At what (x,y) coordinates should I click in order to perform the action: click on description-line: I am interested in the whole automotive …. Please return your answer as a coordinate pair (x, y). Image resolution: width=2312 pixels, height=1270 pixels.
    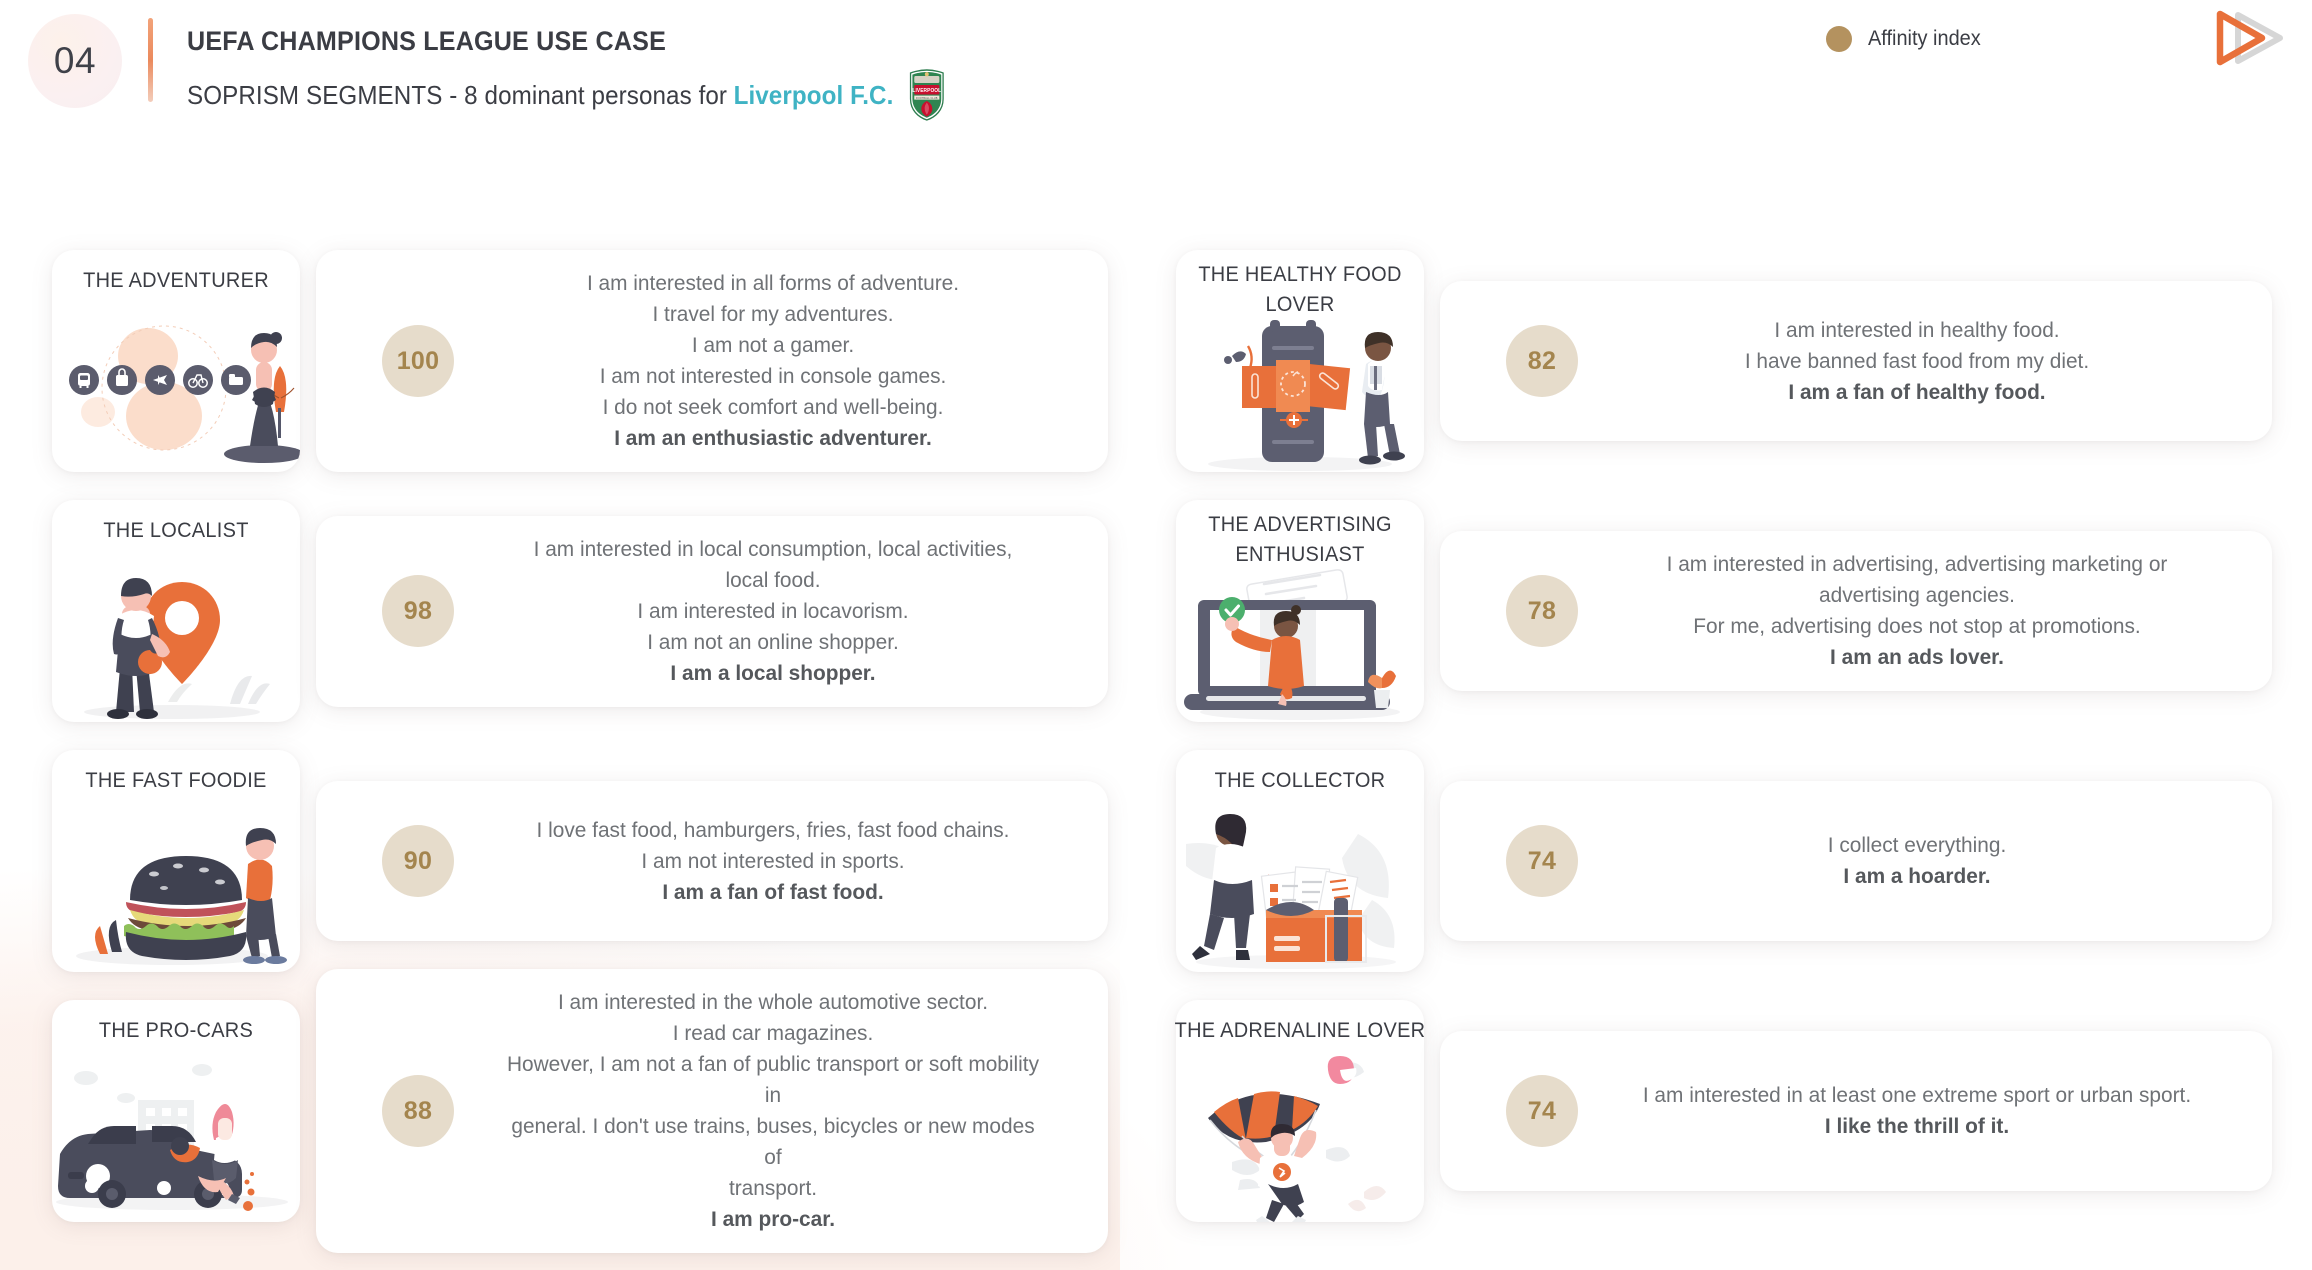
    Looking at the image, I should click on (773, 1002).